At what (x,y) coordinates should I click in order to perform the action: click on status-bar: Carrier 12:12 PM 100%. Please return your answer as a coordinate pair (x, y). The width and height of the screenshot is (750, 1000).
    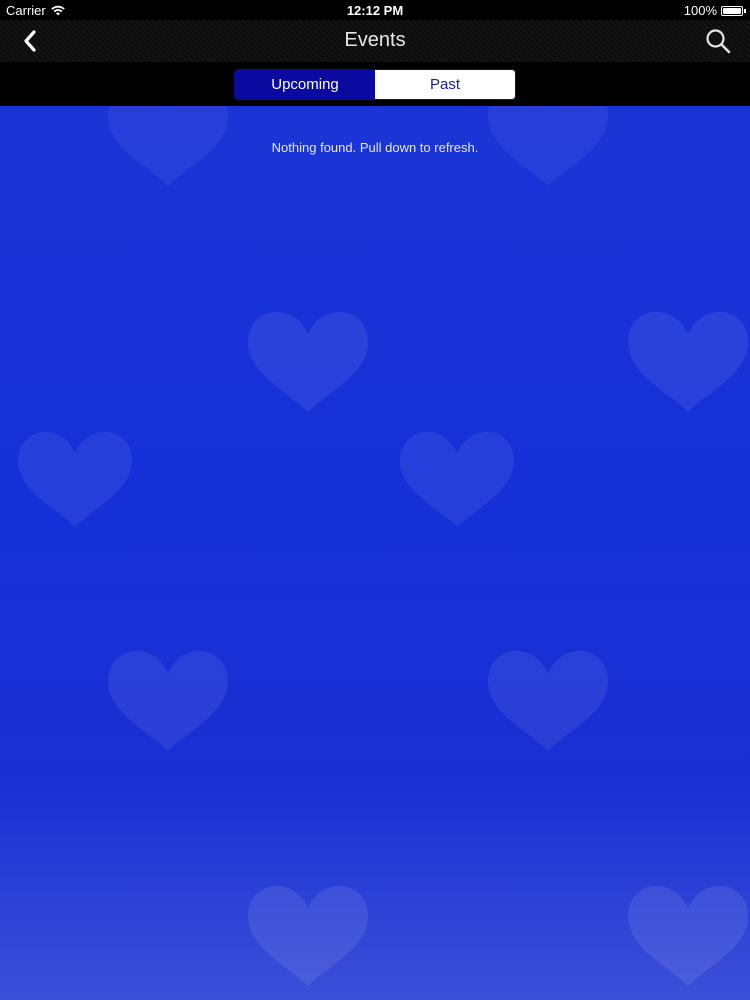
    Looking at the image, I should click on (375, 10).